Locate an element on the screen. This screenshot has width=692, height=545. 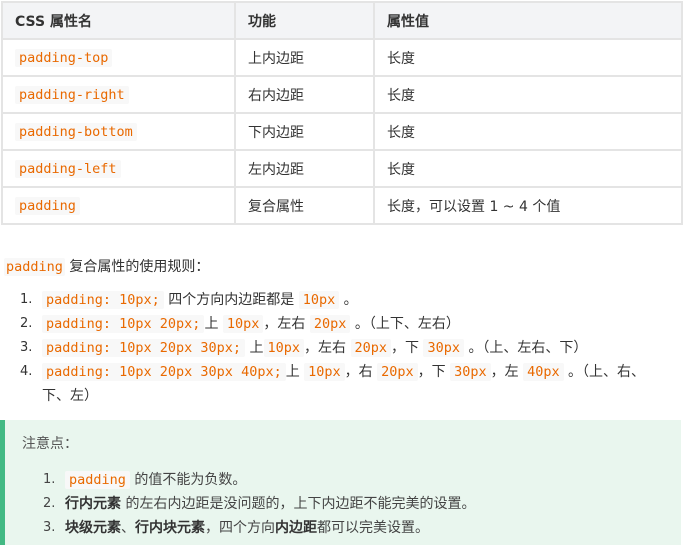
header-function: 功能 is located at coordinates (304, 20).